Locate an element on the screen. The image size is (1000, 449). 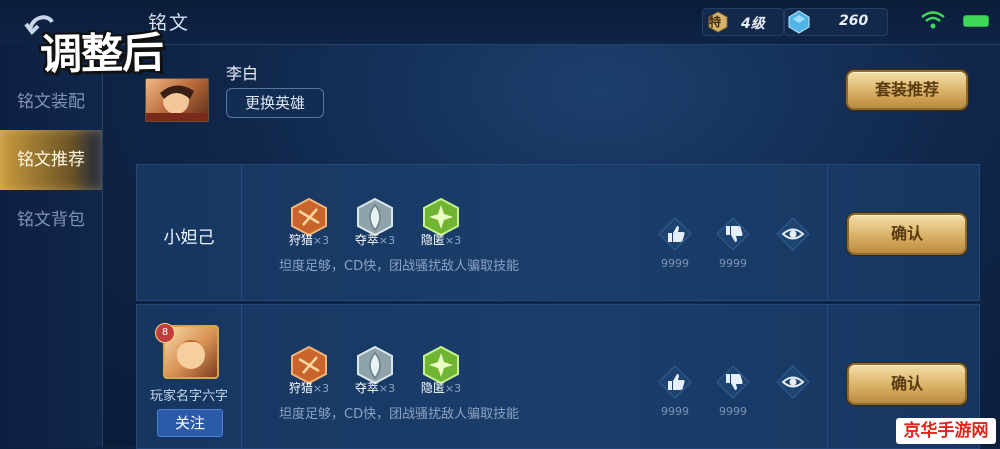
wifi-icon is located at coordinates (933, 20).